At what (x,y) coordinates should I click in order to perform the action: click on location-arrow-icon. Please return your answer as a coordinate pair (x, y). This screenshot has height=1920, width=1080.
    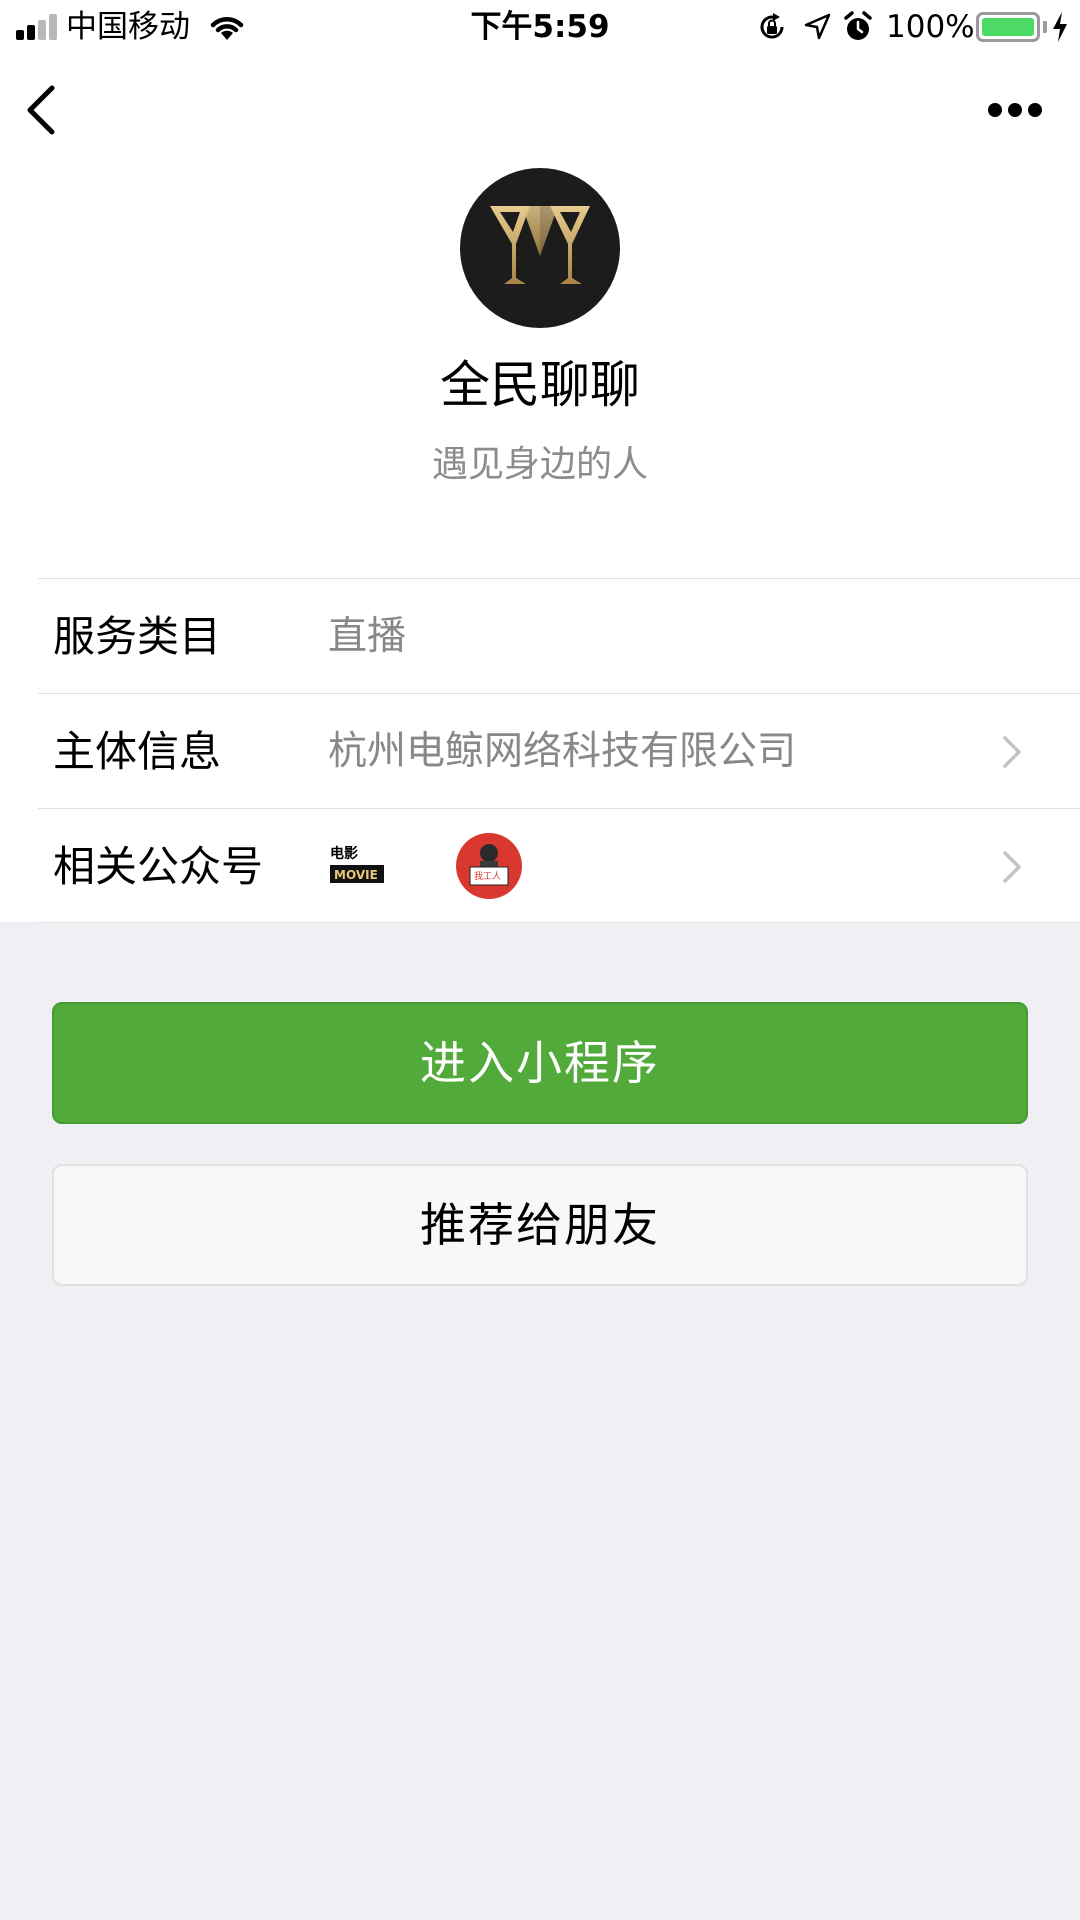
    Looking at the image, I should click on (817, 26).